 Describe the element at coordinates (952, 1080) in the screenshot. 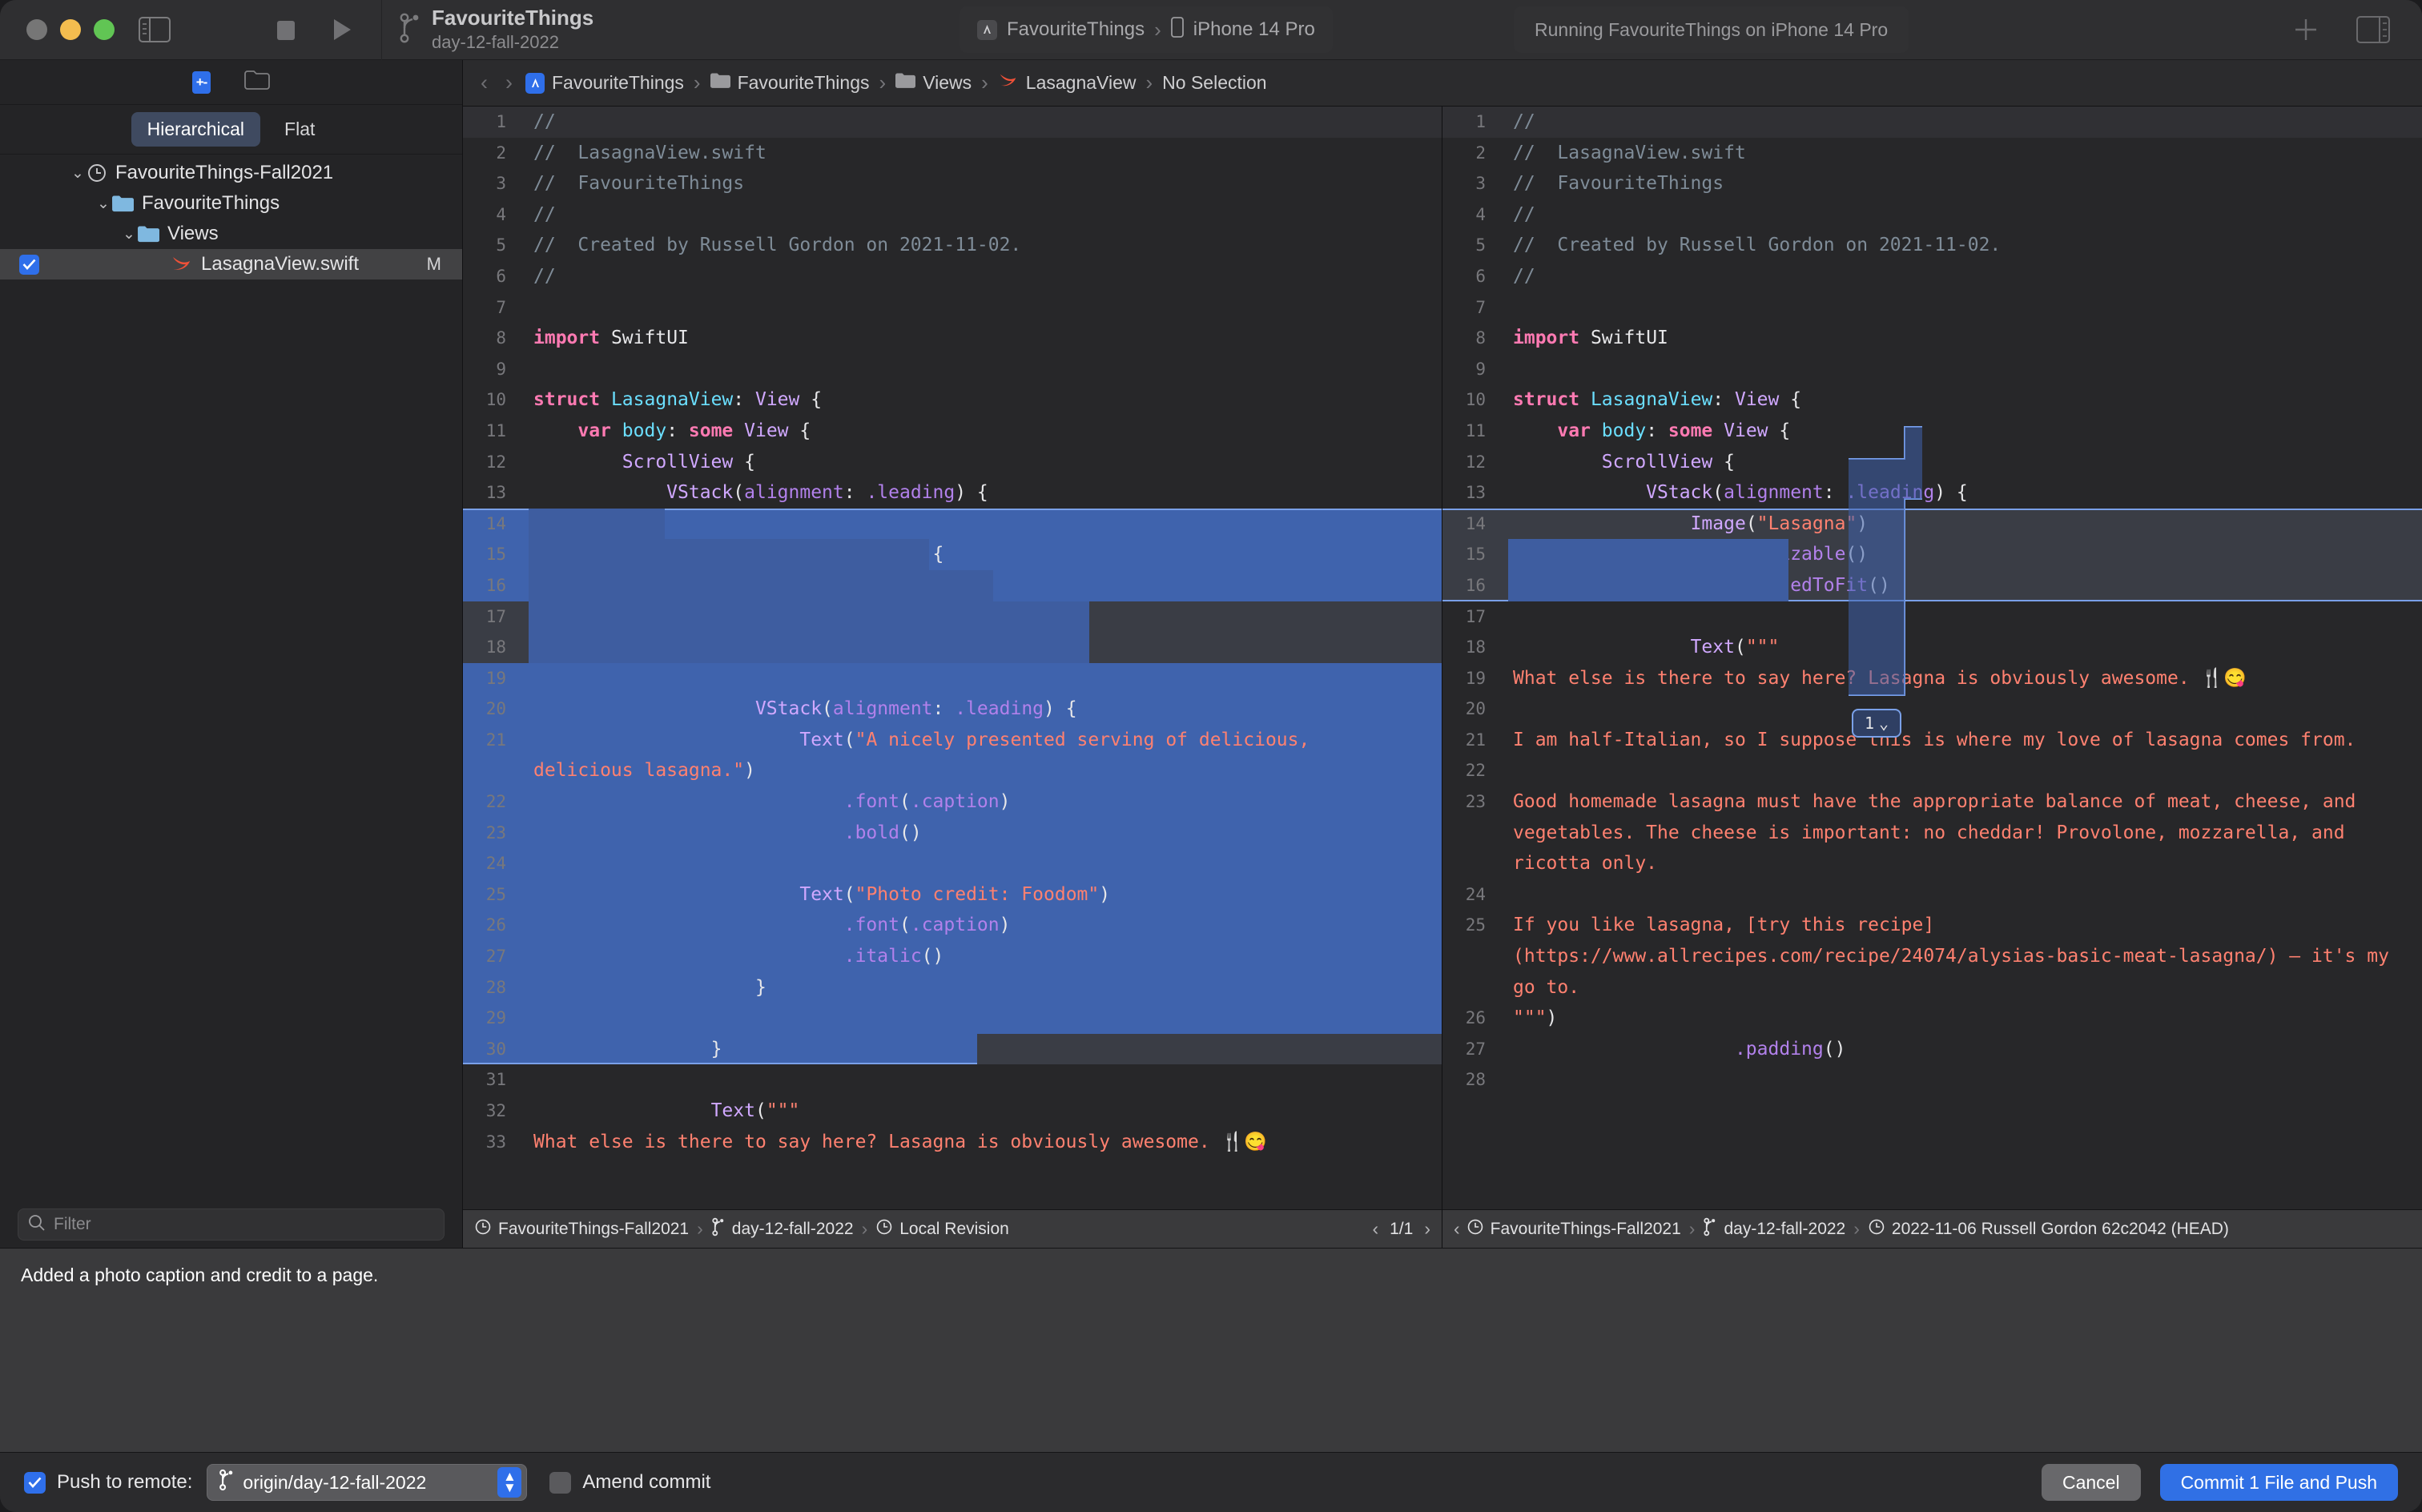

I see `code-line: 31` at that location.